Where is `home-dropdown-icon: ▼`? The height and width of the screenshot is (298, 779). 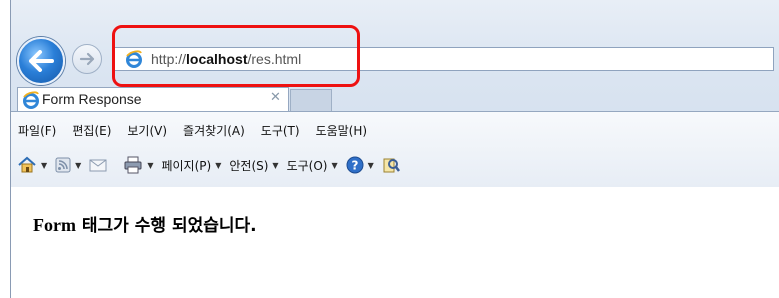
home-dropdown-icon: ▼ is located at coordinates (44, 165).